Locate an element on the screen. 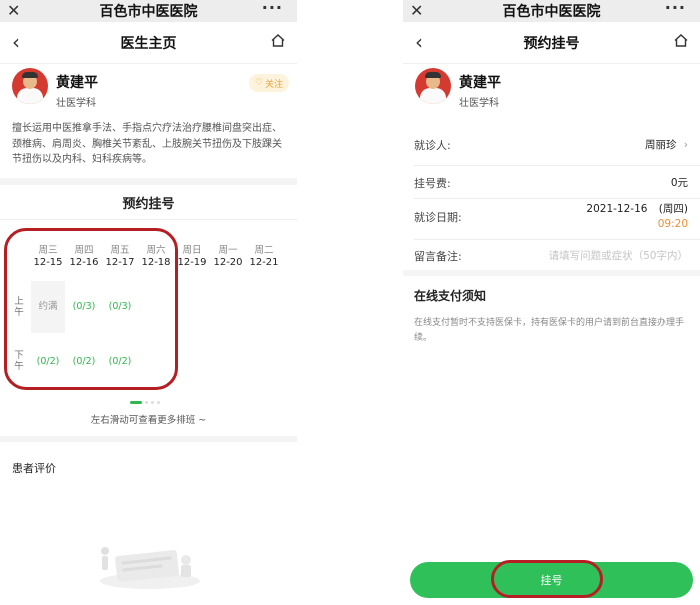  page-title: 医生主页 is located at coordinates (148, 43).